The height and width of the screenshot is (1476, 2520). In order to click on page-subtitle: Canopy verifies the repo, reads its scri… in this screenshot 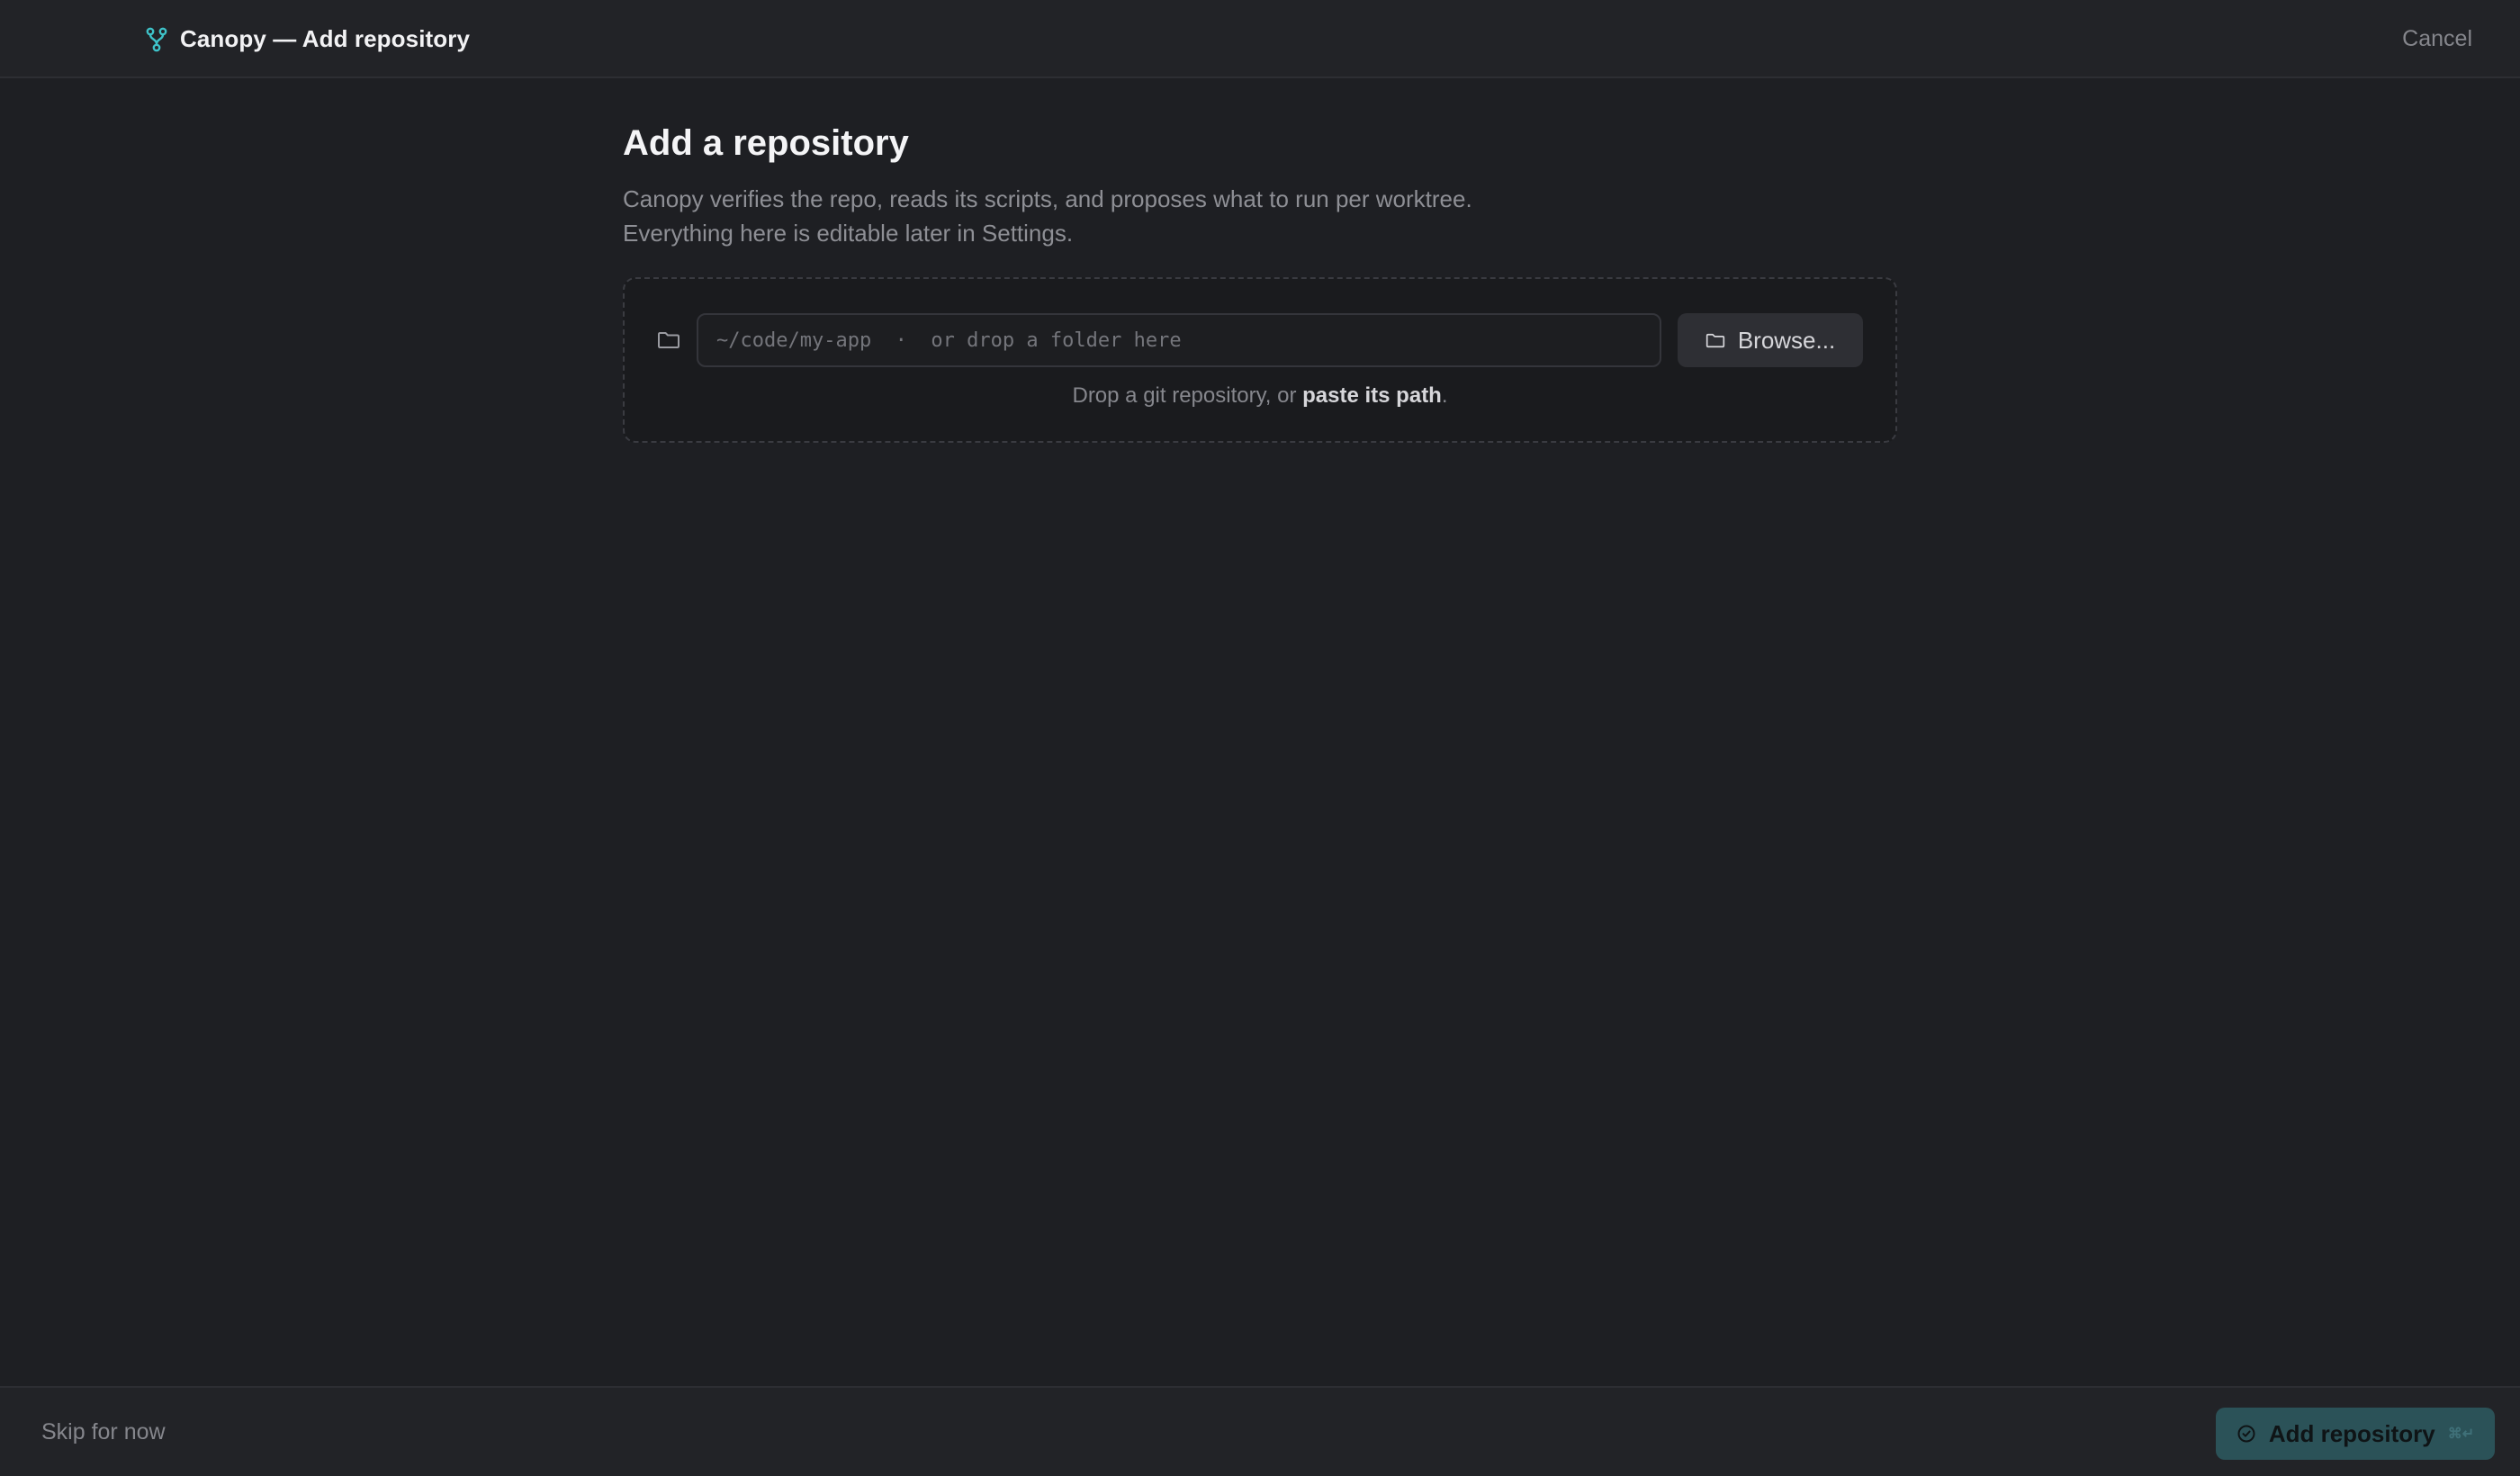, I will do `click(1260, 216)`.